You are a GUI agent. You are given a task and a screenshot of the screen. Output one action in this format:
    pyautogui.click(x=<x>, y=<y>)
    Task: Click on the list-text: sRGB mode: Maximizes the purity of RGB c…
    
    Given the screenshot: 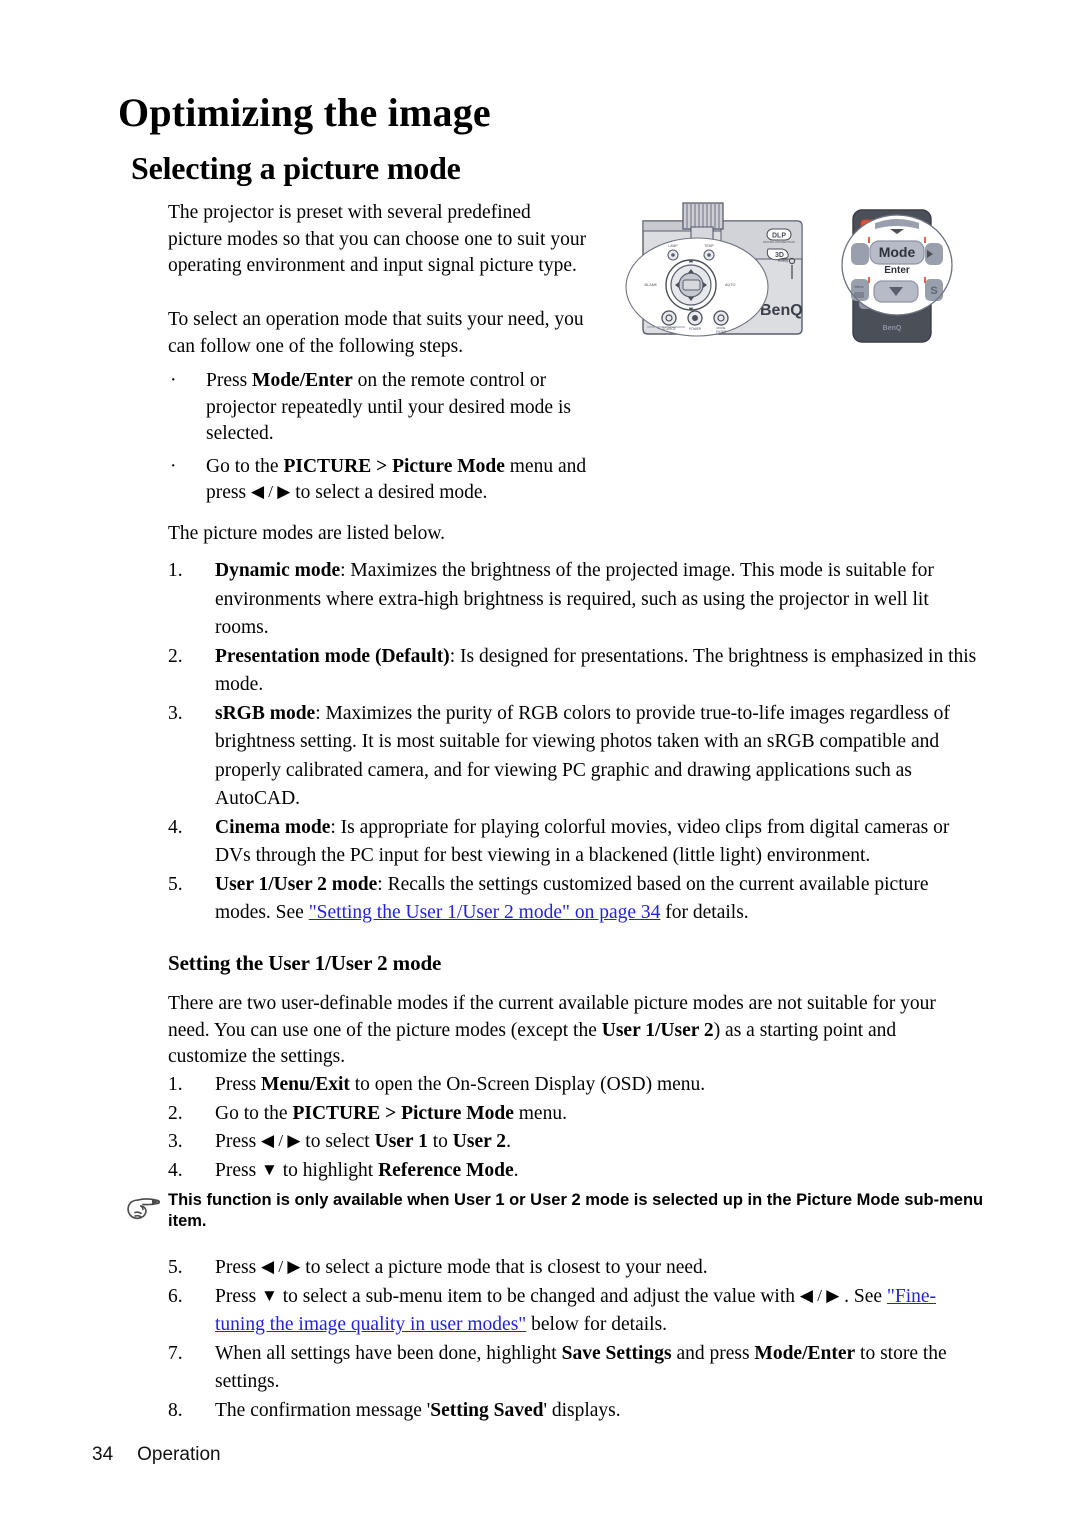 What is the action you would take?
    pyautogui.click(x=582, y=756)
    